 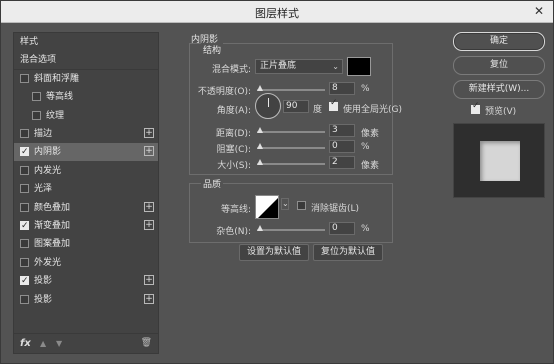 What do you see at coordinates (260, 146) in the screenshot?
I see `choke-slider-knob` at bounding box center [260, 146].